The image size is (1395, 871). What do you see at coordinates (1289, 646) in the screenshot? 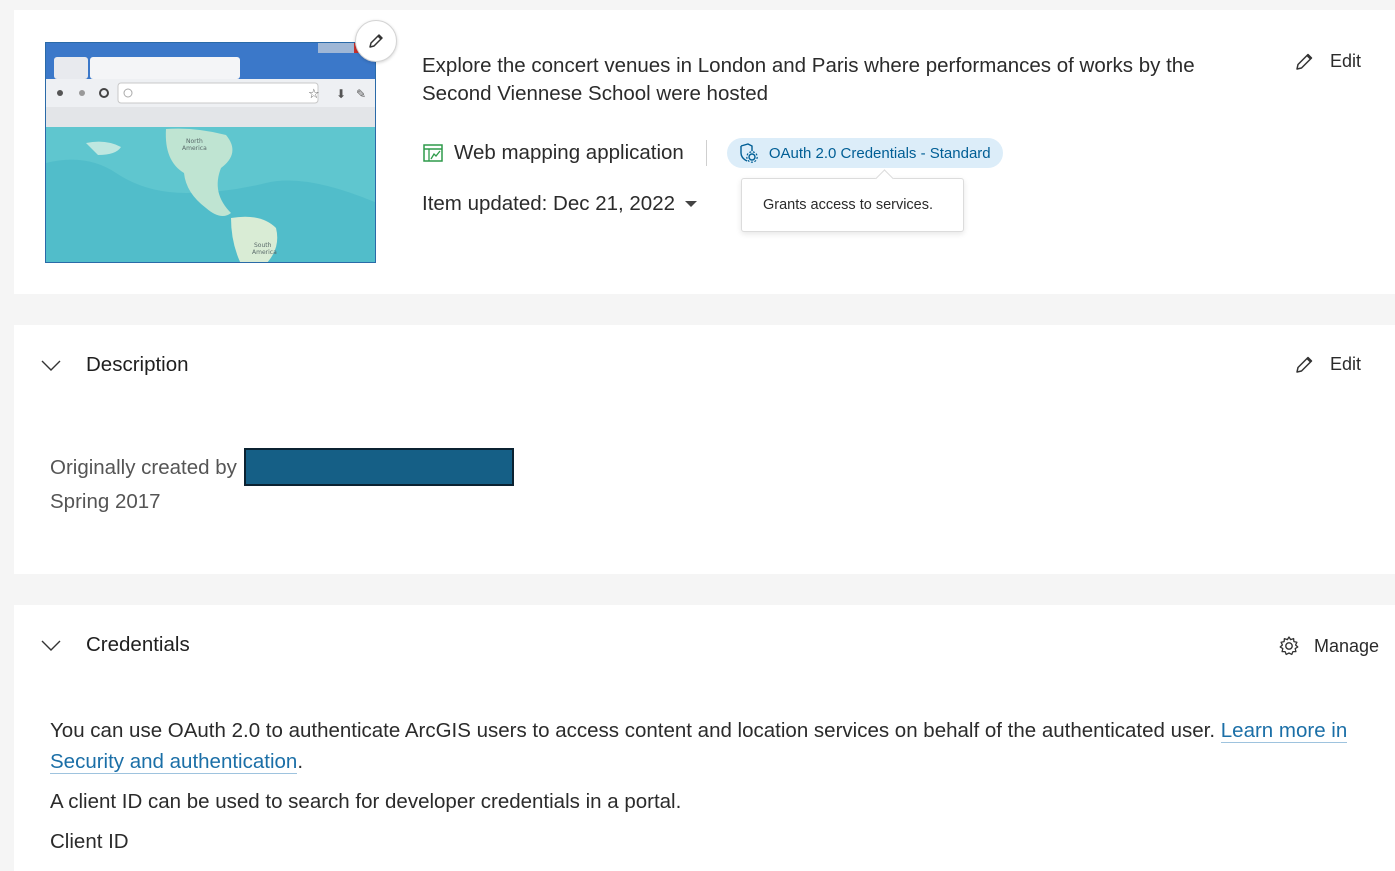
I see `gear-icon` at bounding box center [1289, 646].